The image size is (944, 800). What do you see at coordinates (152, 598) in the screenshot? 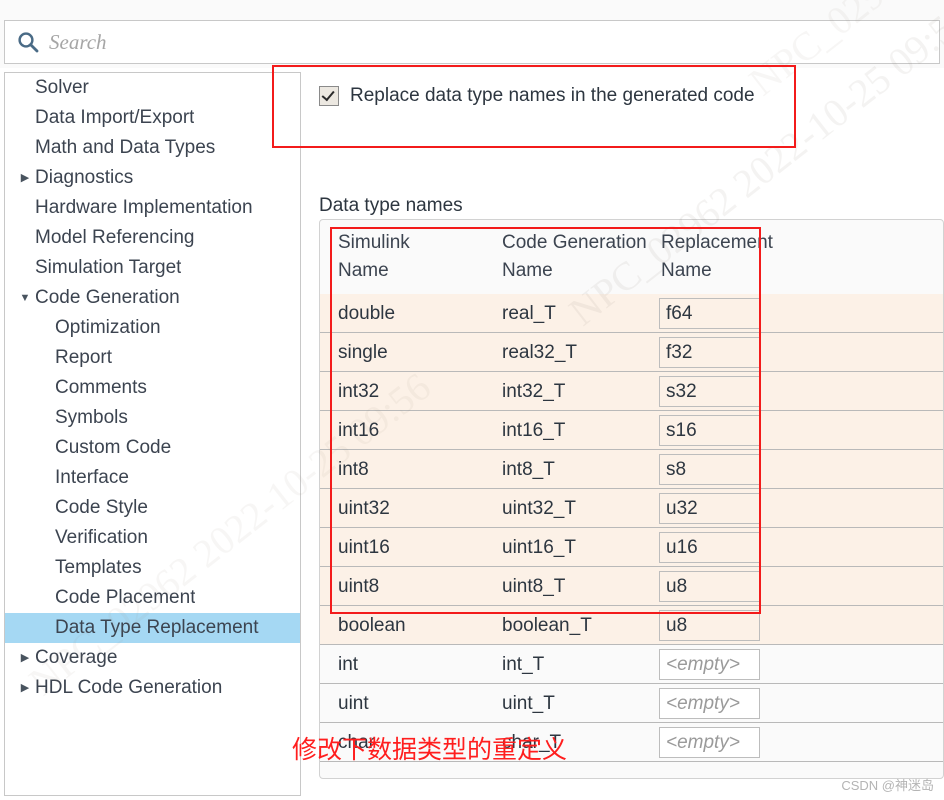
I see `sidebar-item-code-placement: Code Placement` at bounding box center [152, 598].